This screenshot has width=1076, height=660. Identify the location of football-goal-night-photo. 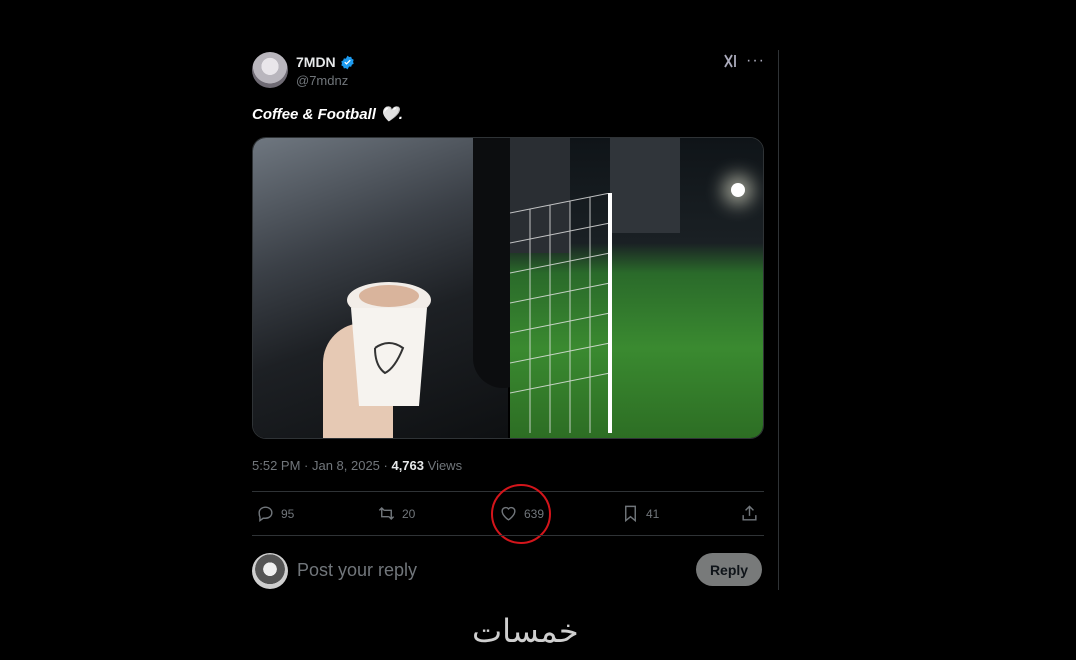
(636, 288).